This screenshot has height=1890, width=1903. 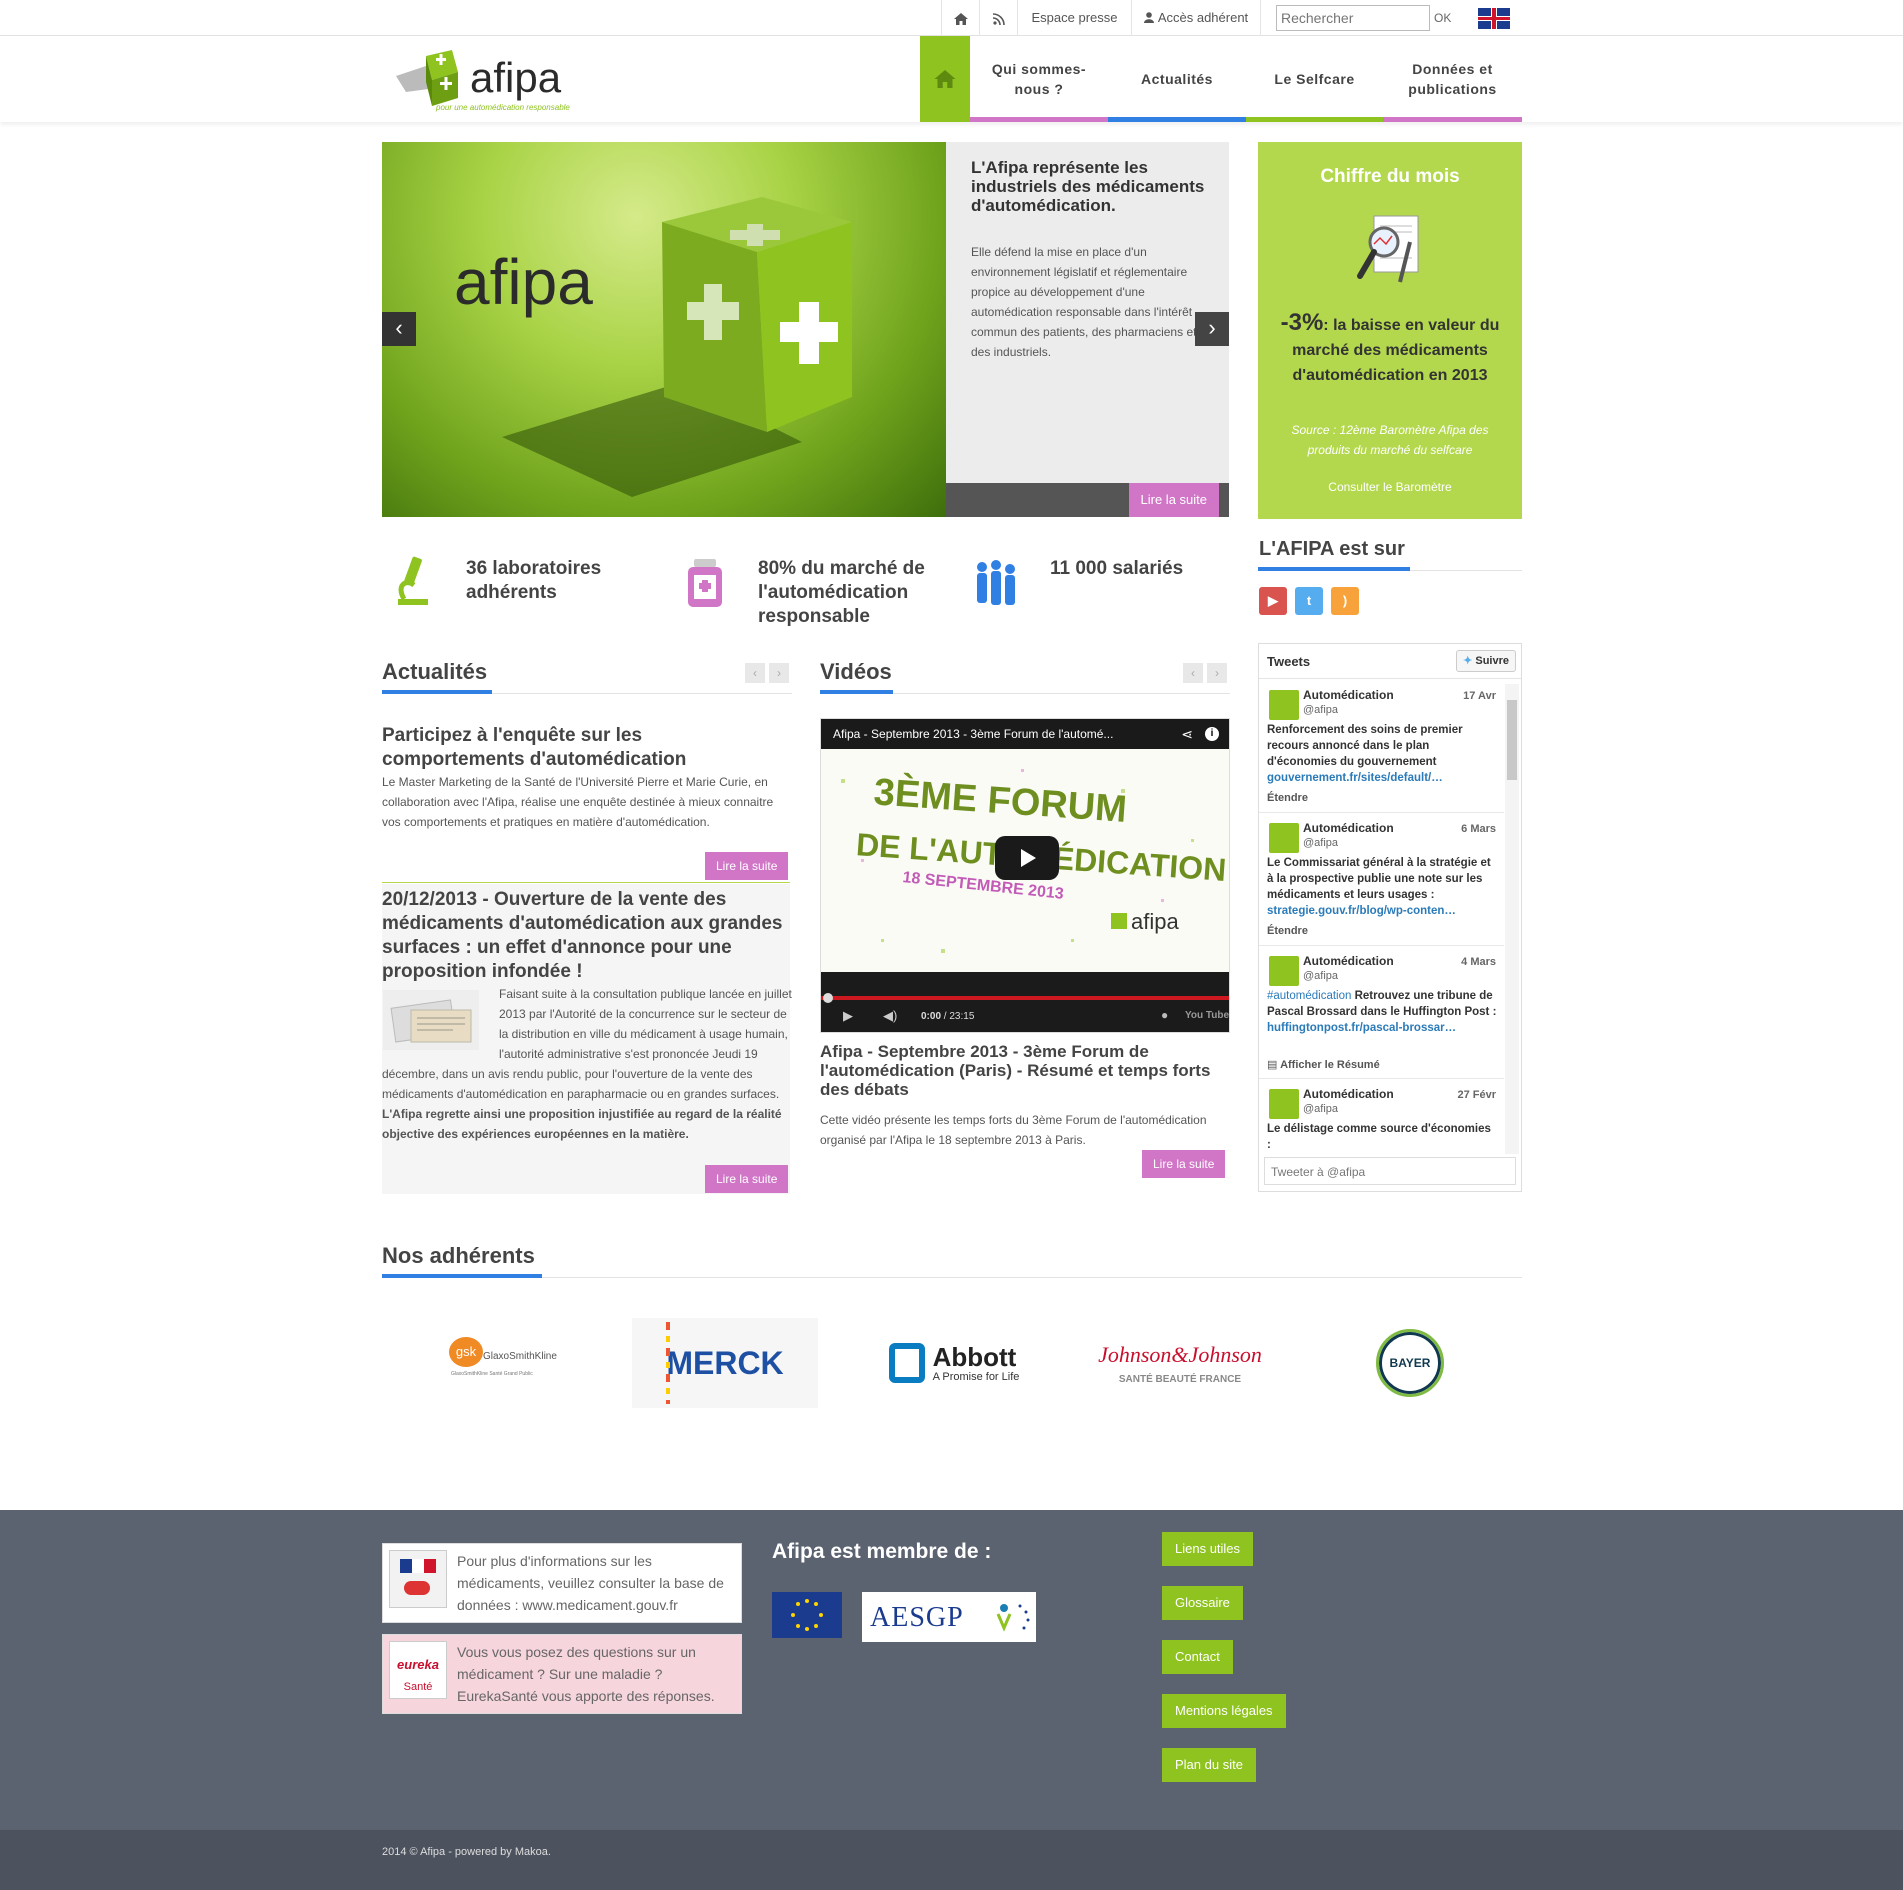 I want to click on rss-icon: ), so click(x=1345, y=601).